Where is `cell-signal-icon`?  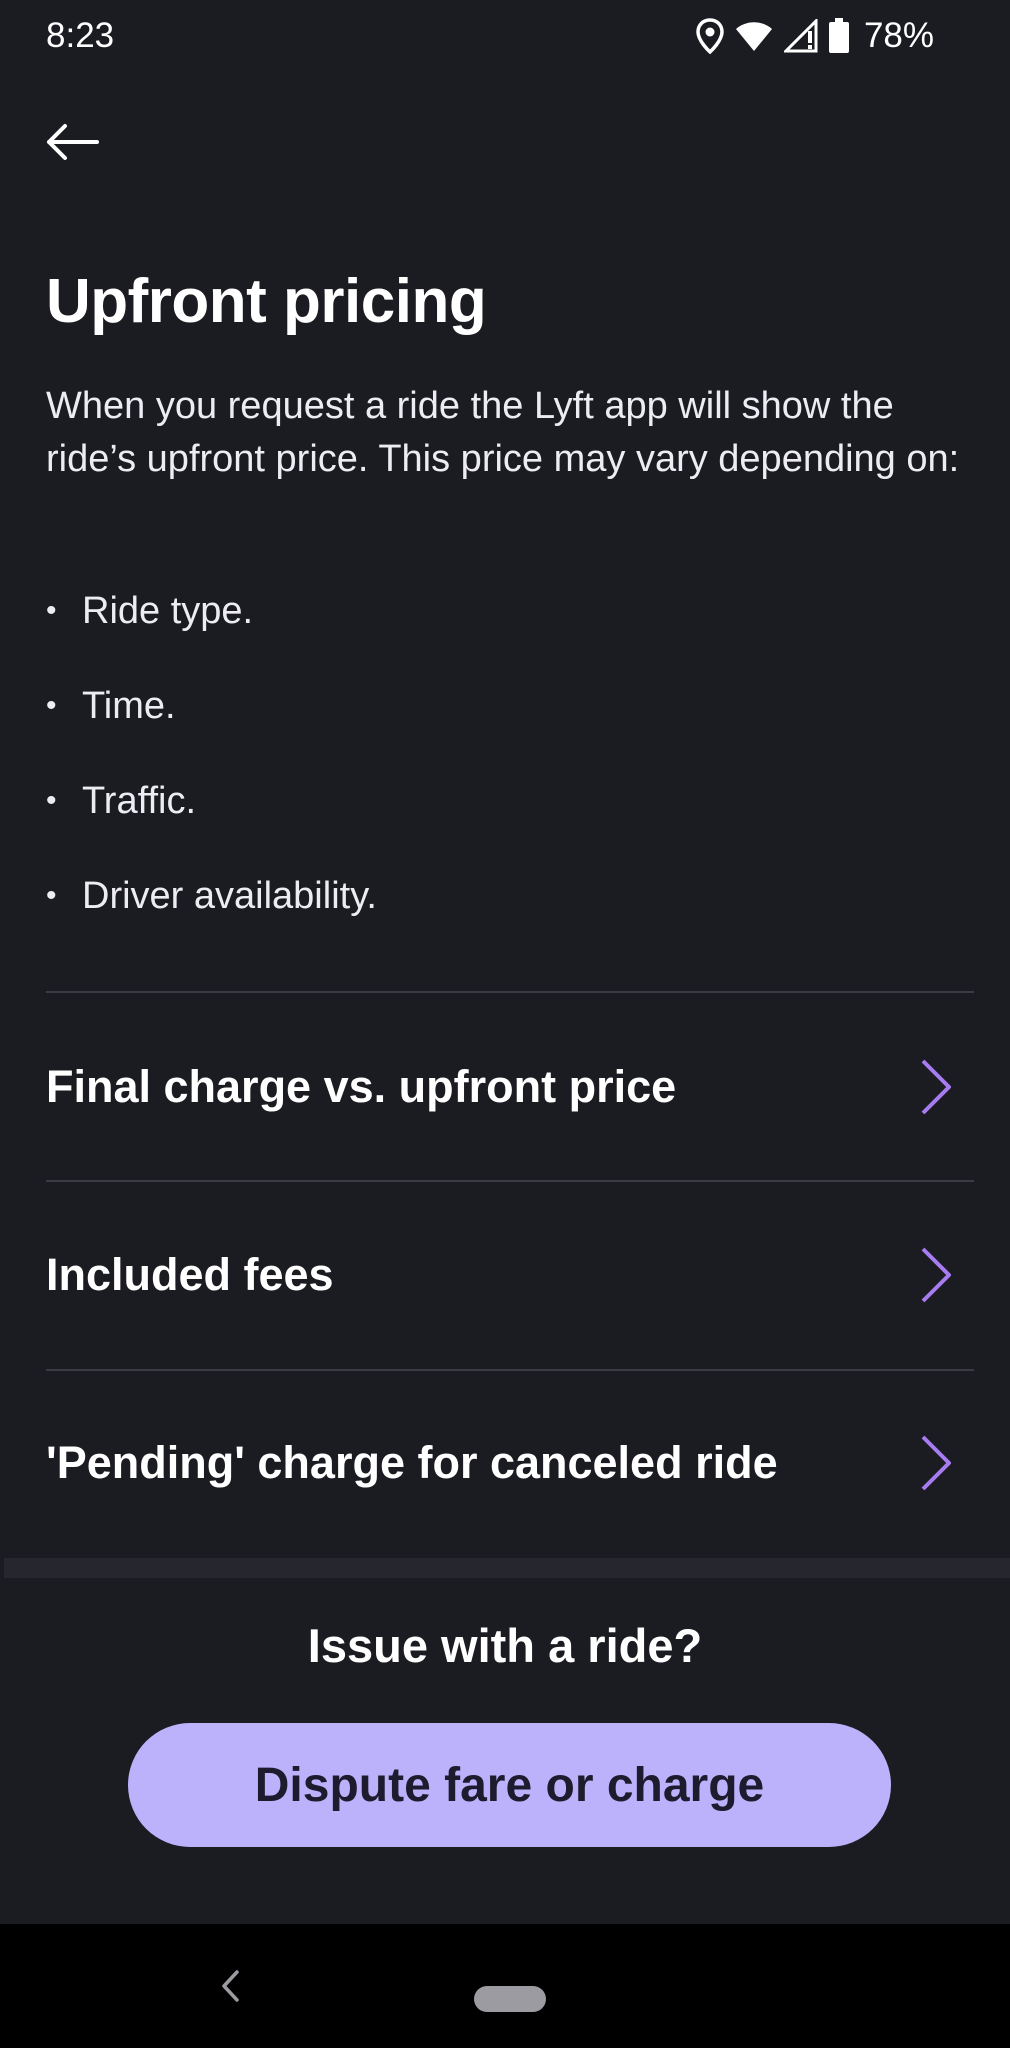
cell-signal-icon is located at coordinates (800, 36).